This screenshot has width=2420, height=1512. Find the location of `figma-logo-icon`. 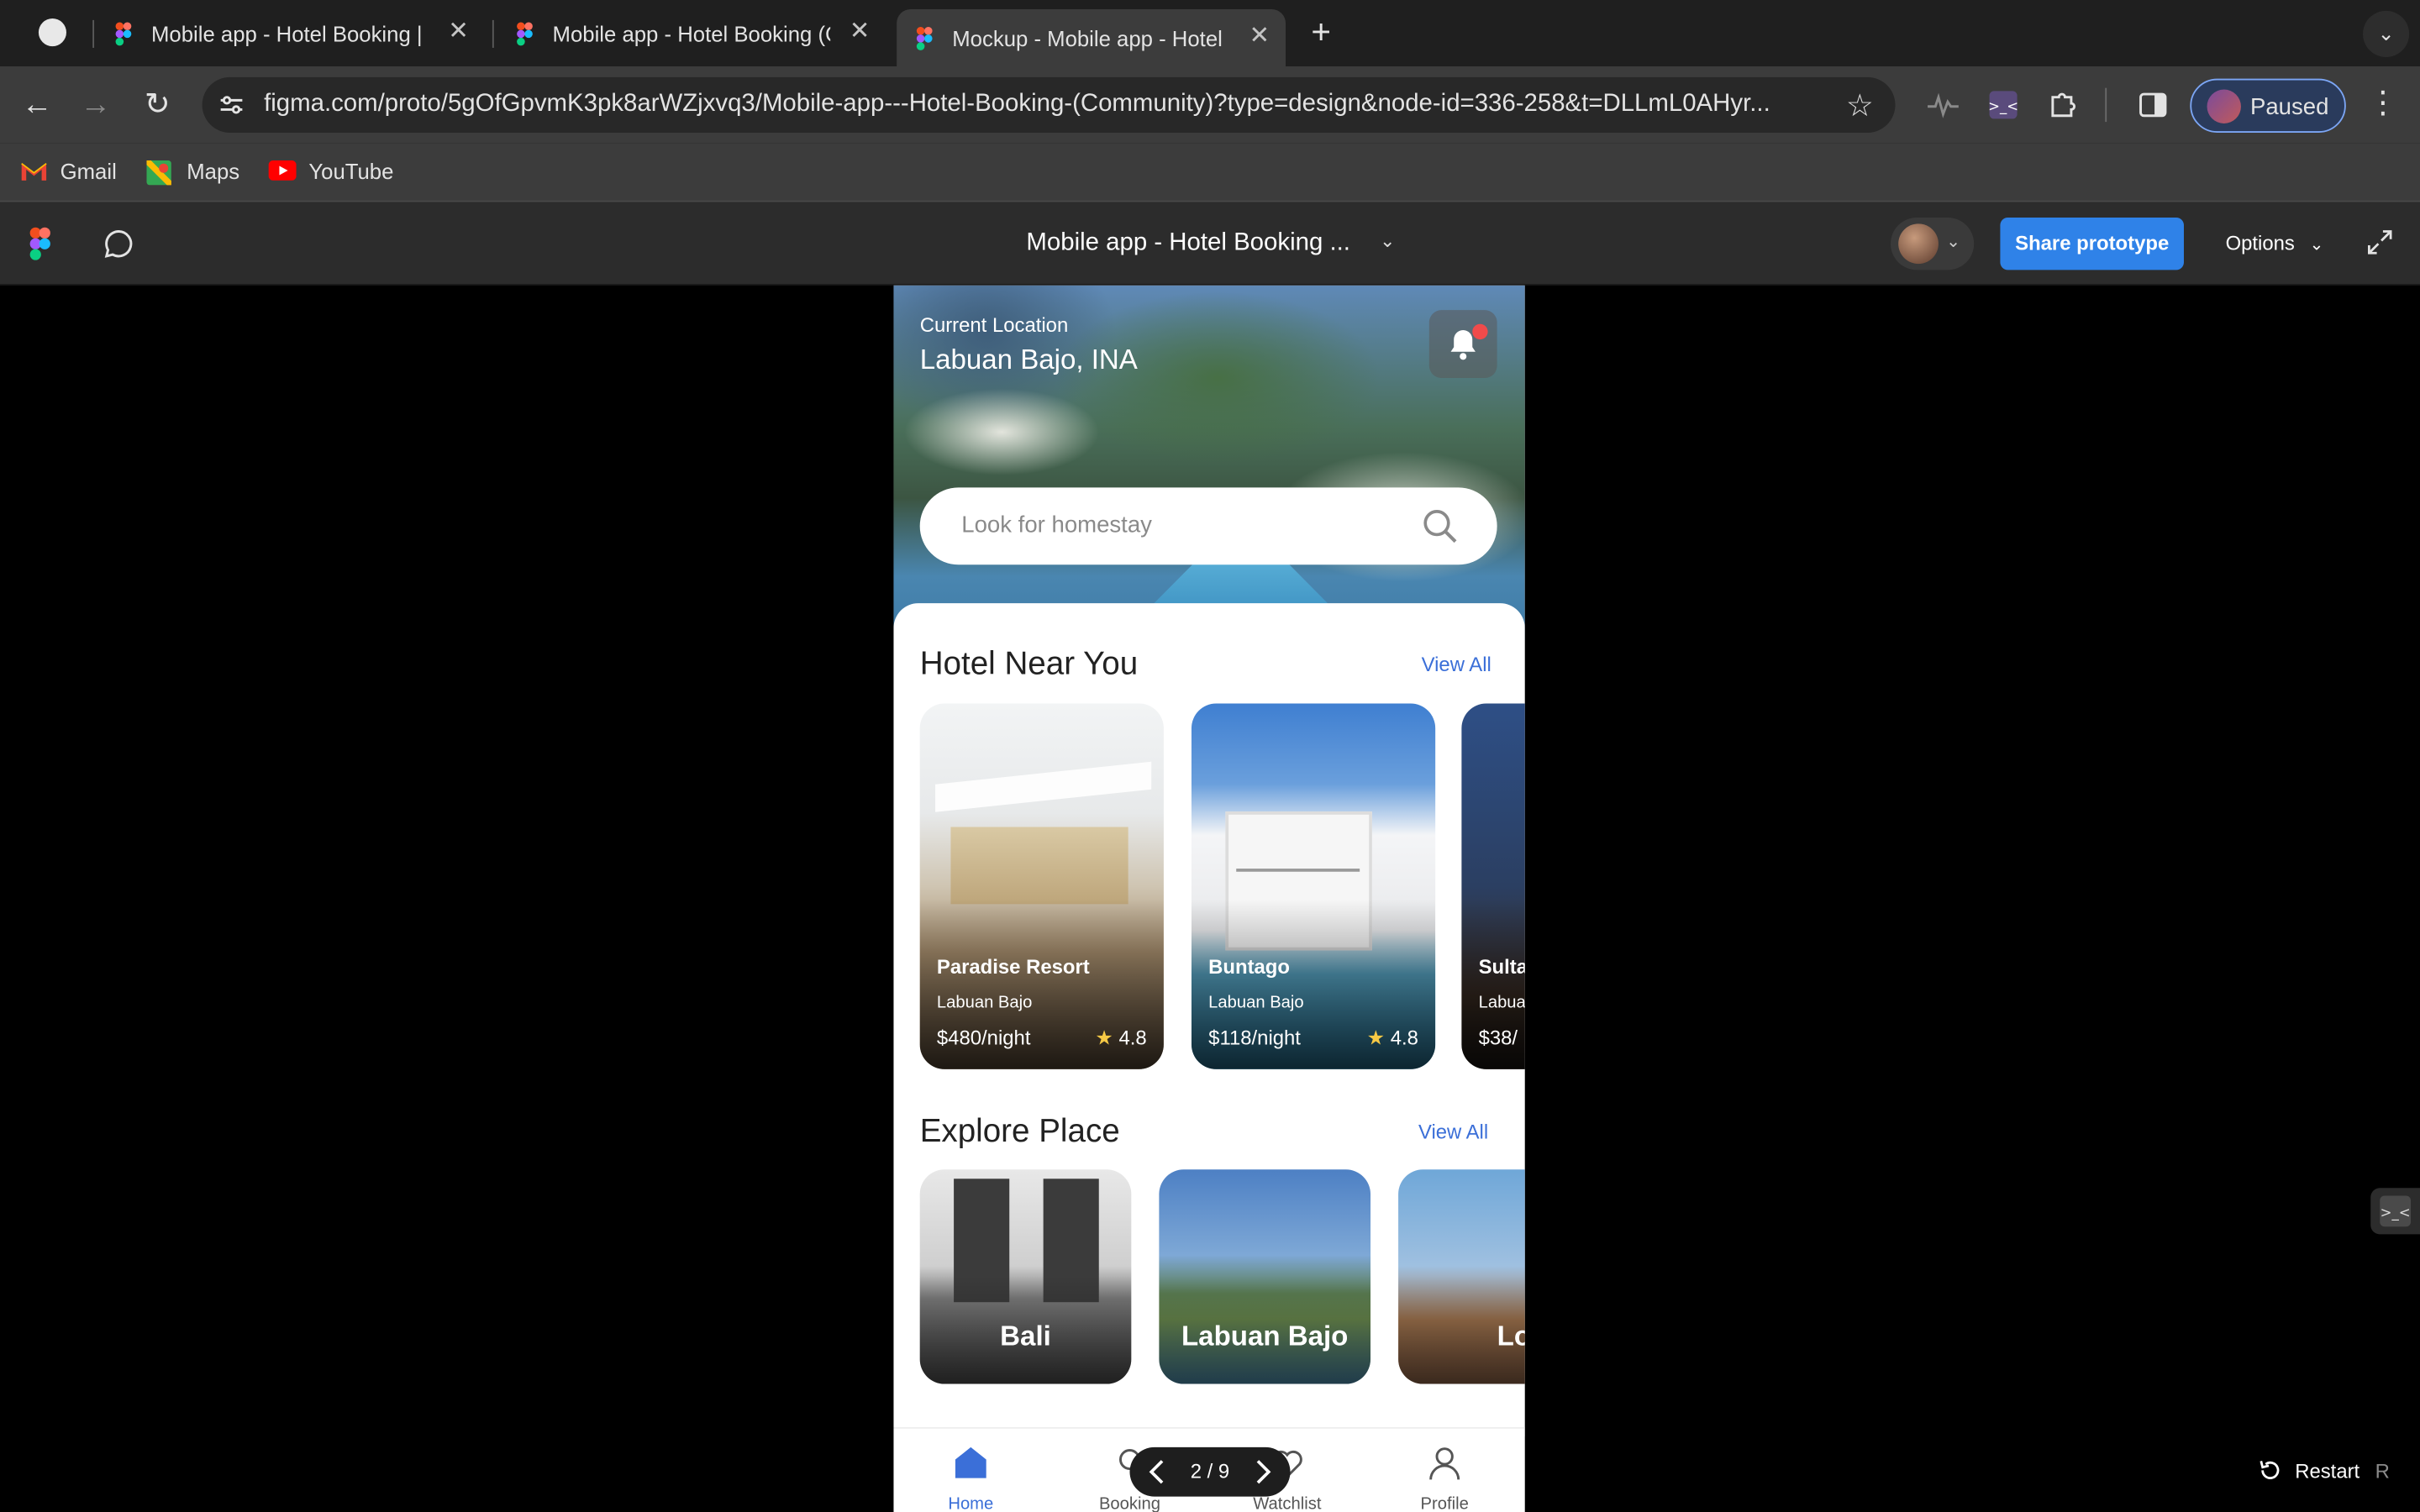

figma-logo-icon is located at coordinates (40, 248).